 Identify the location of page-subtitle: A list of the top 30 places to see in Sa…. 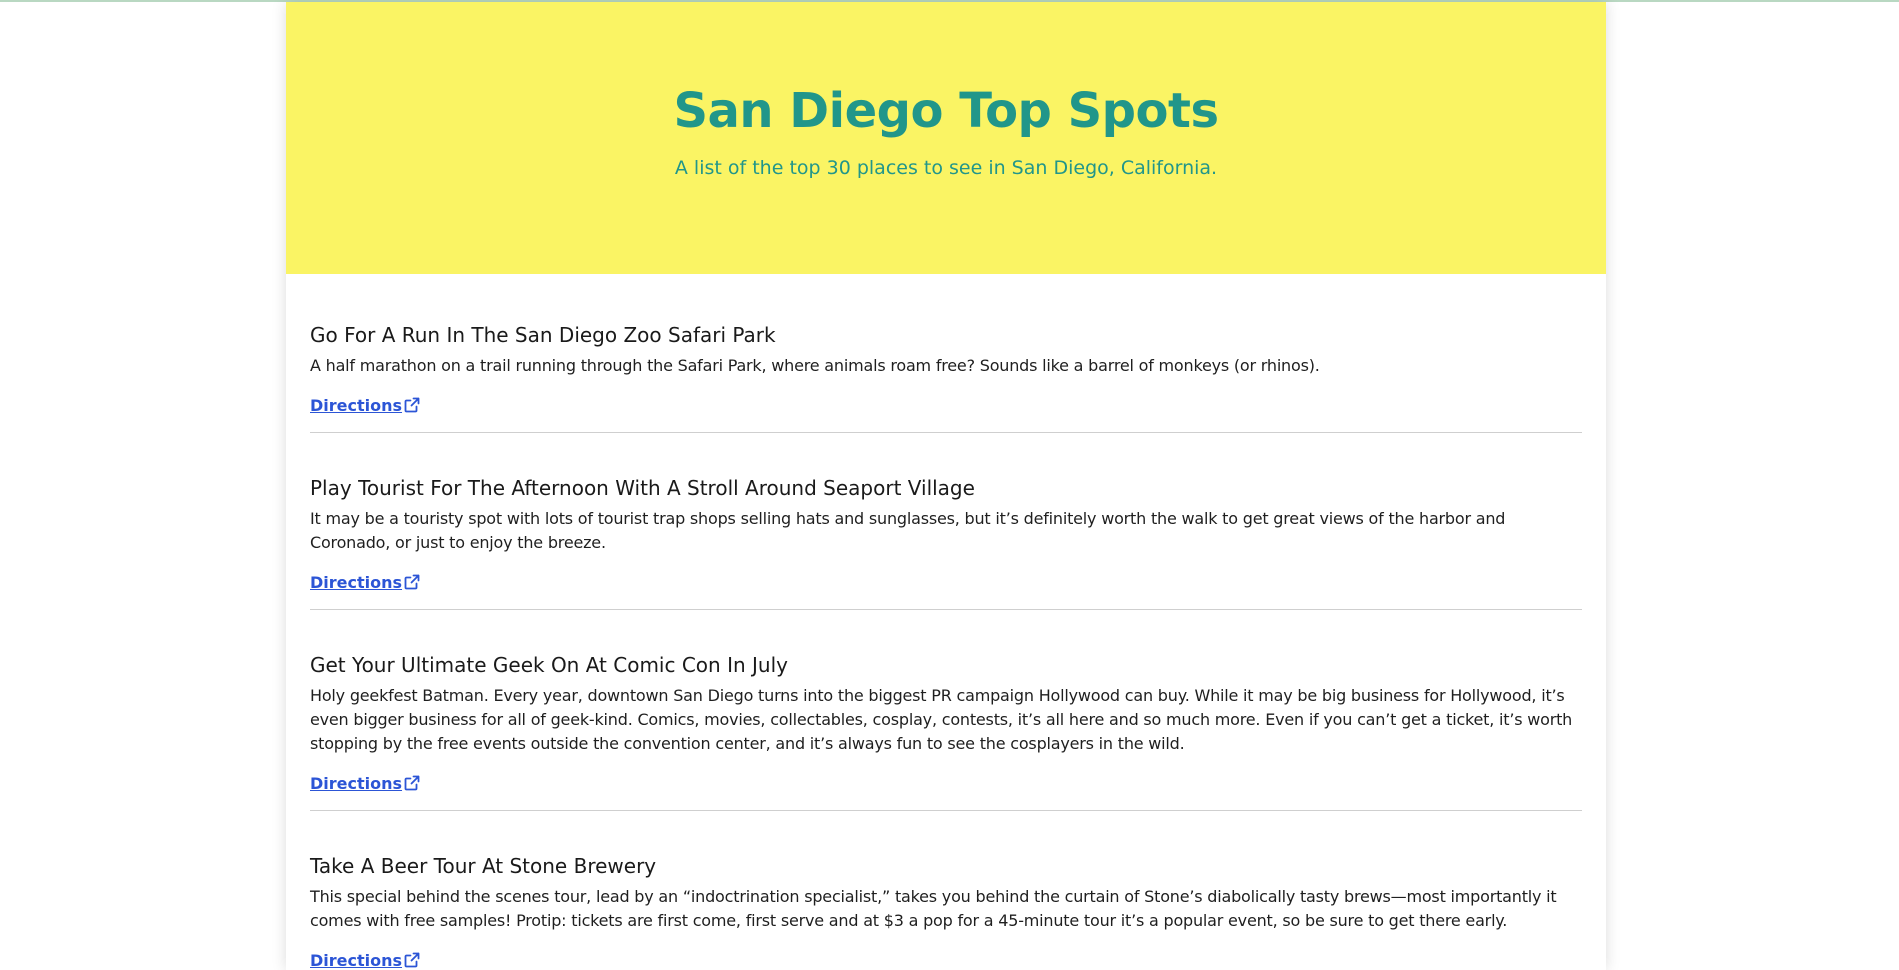
(946, 168).